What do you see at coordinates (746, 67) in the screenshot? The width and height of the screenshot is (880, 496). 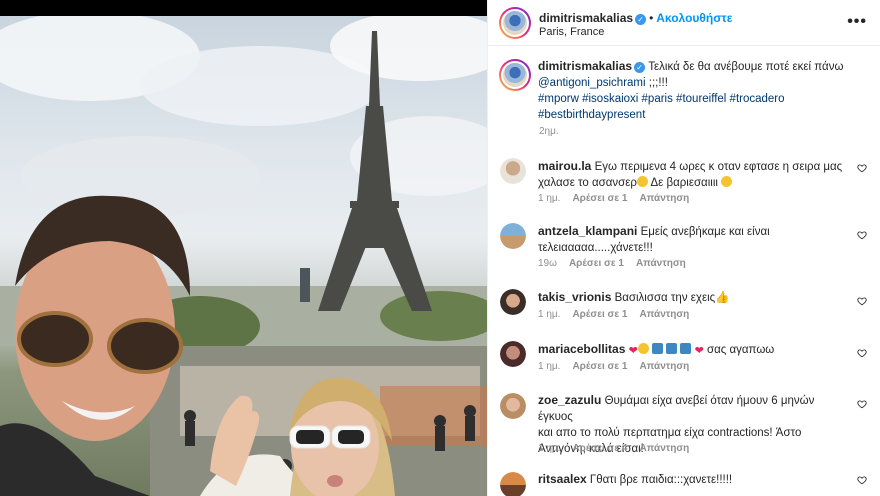 I see `caption-body: Τελικά δε θα ανέβουμε ποτέ εκεί πάνω` at bounding box center [746, 67].